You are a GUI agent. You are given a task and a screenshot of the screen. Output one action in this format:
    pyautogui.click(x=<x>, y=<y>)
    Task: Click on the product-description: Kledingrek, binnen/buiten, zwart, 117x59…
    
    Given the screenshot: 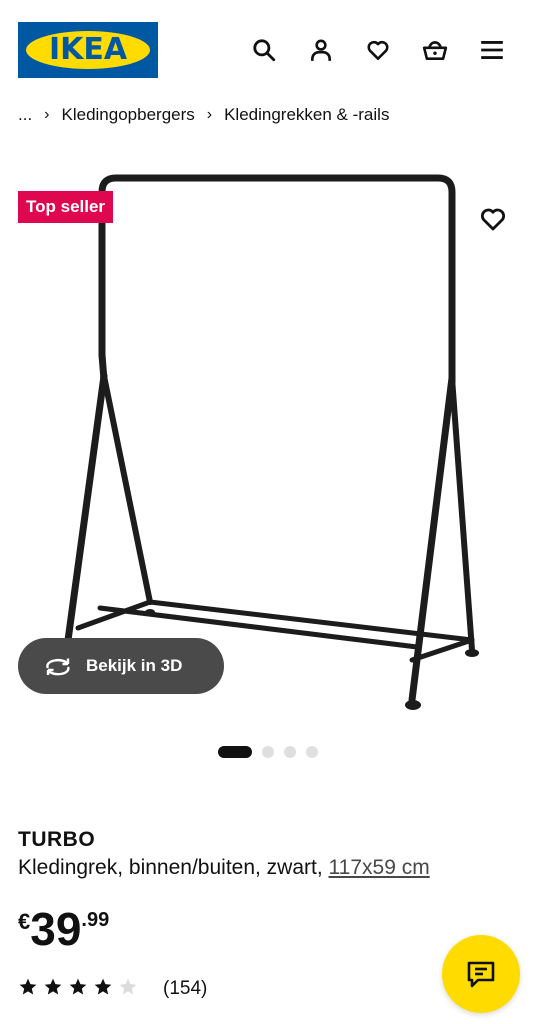 What is the action you would take?
    pyautogui.click(x=224, y=868)
    